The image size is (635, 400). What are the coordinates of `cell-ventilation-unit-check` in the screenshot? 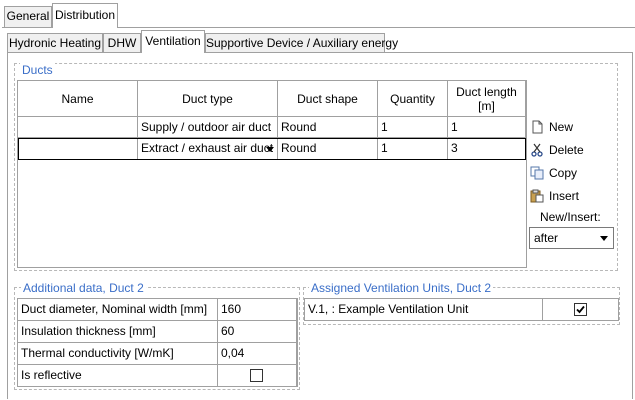 It's located at (580, 309).